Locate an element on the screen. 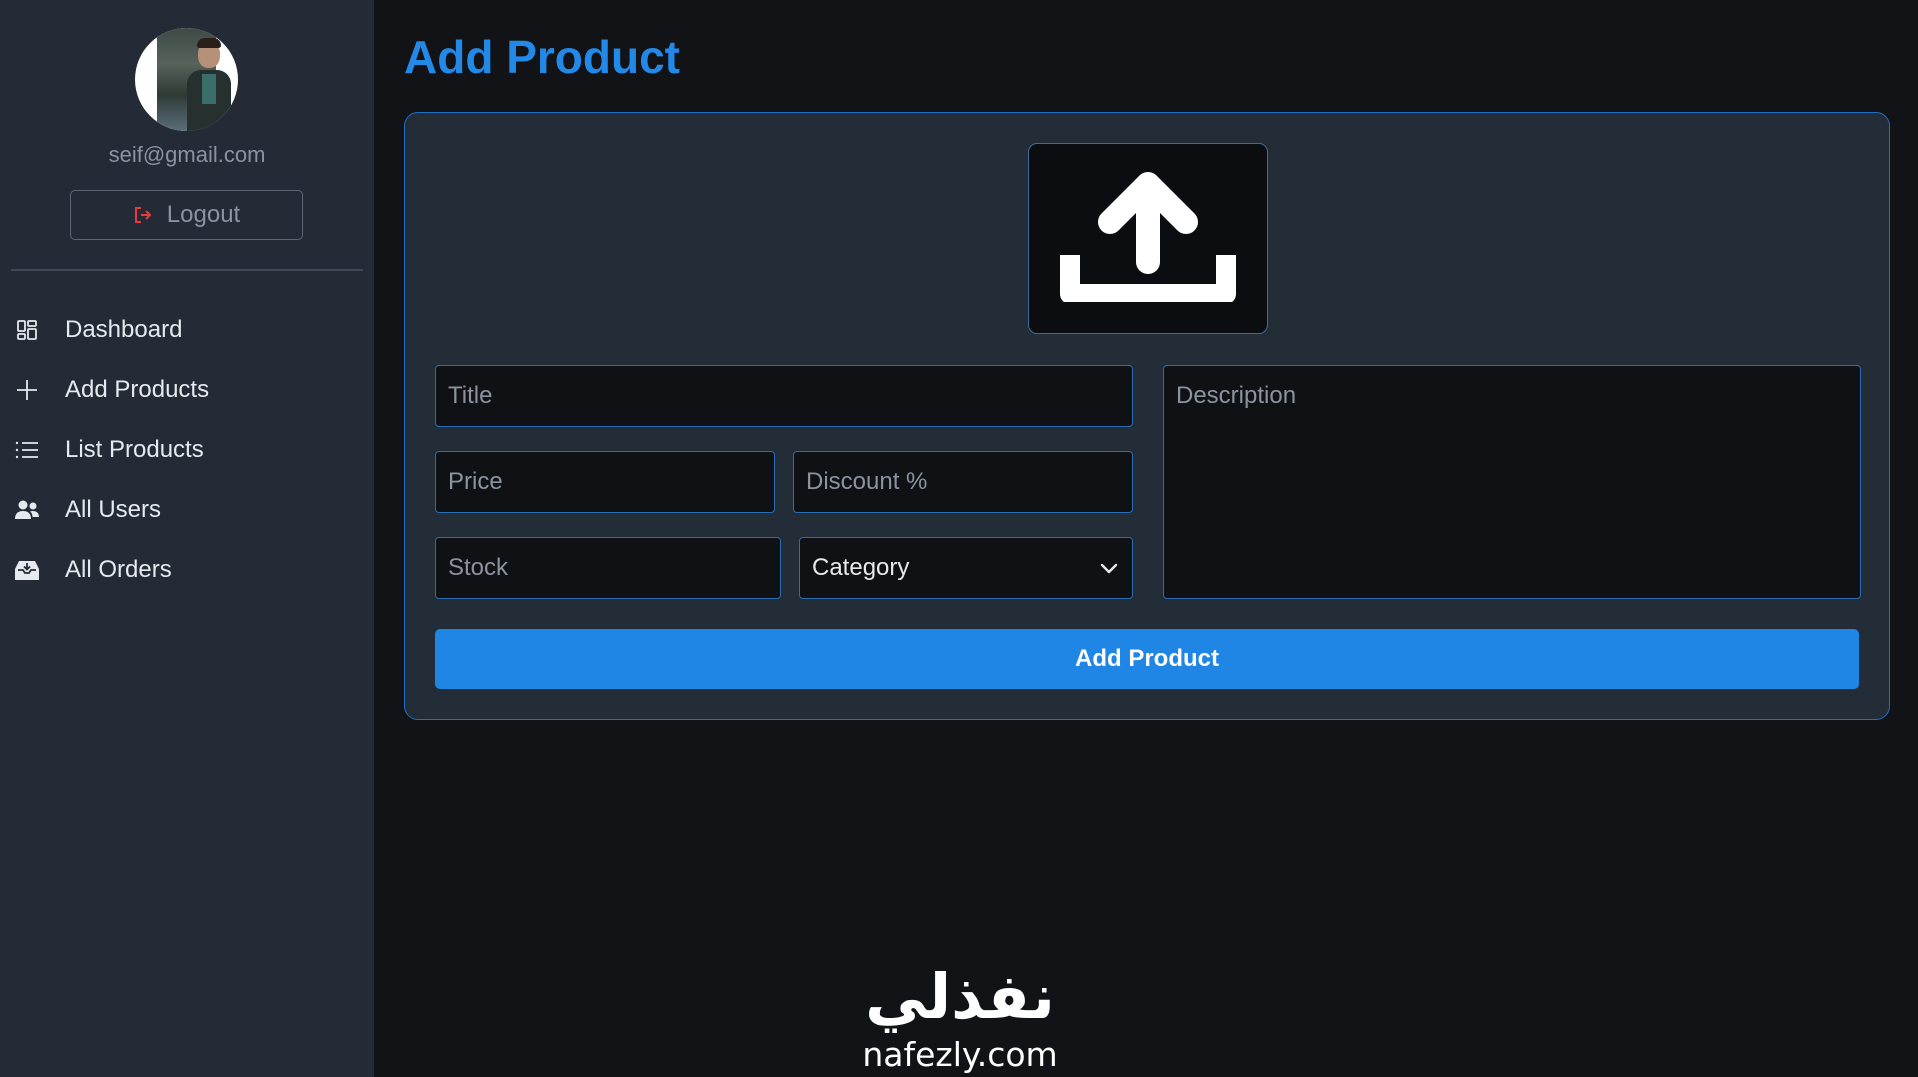 Image resolution: width=1918 pixels, height=1077 pixels. dashboard-icon is located at coordinates (27, 330).